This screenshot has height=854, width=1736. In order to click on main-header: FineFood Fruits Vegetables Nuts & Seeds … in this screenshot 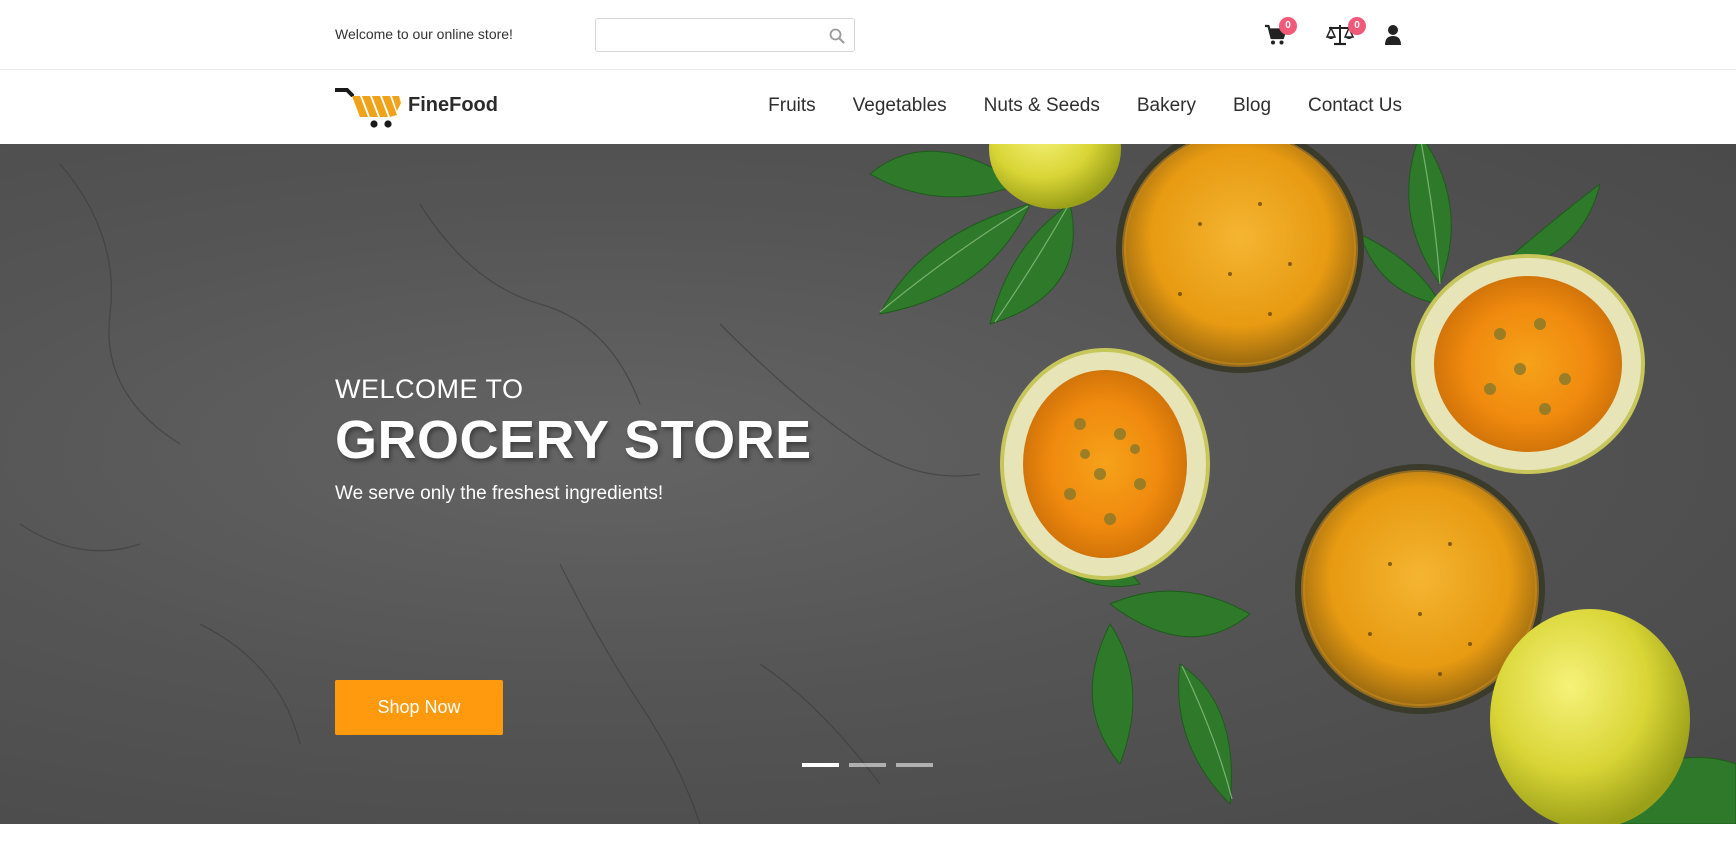, I will do `click(868, 107)`.